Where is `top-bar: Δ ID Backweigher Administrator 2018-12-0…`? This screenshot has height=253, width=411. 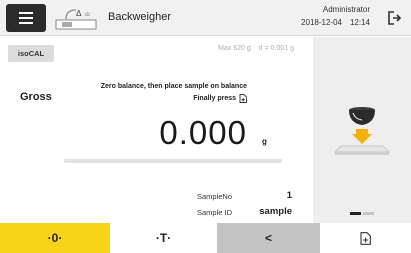
top-bar: Δ ID Backweigher Administrator 2018-12-0… is located at coordinates (205, 18).